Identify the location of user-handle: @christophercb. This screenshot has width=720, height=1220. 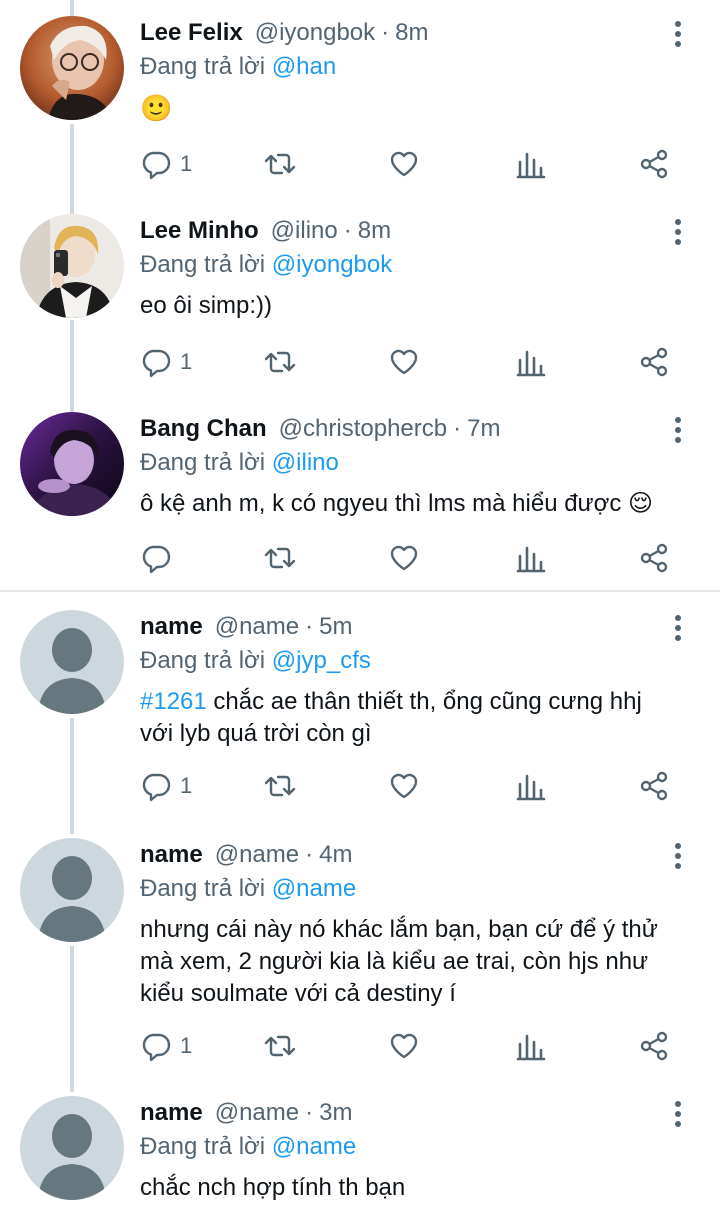
(363, 429).